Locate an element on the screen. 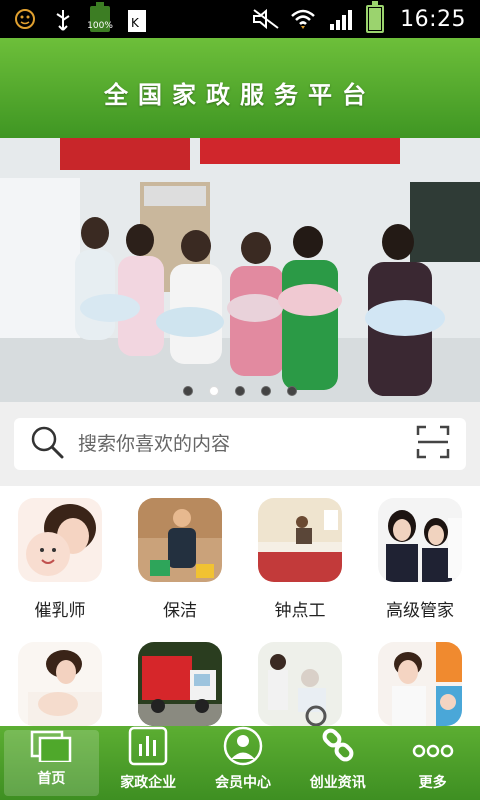 The height and width of the screenshot is (800, 480). hourly-worker-thumb is located at coordinates (300, 540).